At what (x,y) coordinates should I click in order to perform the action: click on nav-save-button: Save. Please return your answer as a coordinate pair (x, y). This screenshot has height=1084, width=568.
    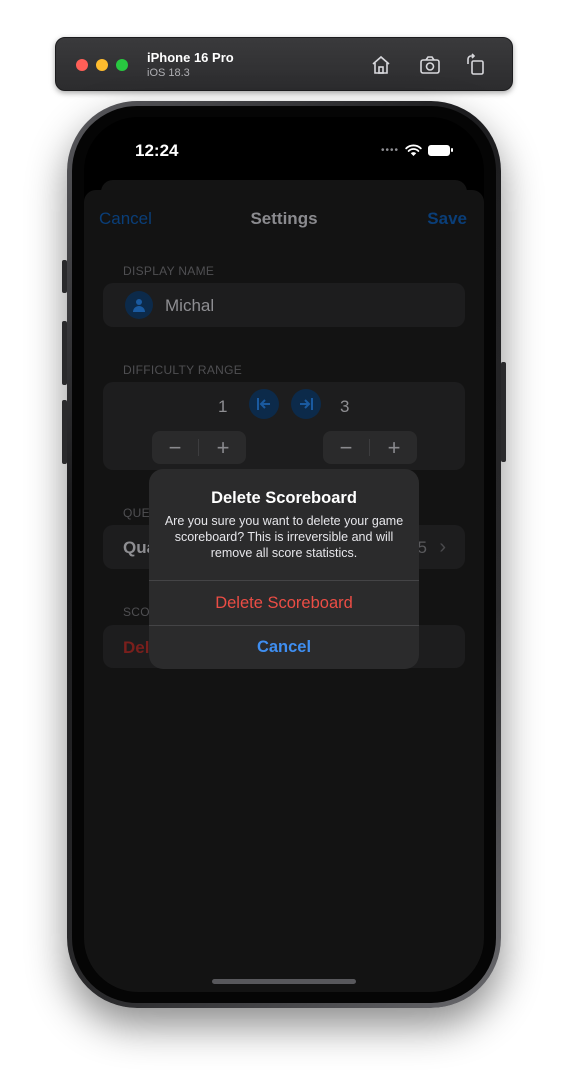
    Looking at the image, I should click on (447, 219).